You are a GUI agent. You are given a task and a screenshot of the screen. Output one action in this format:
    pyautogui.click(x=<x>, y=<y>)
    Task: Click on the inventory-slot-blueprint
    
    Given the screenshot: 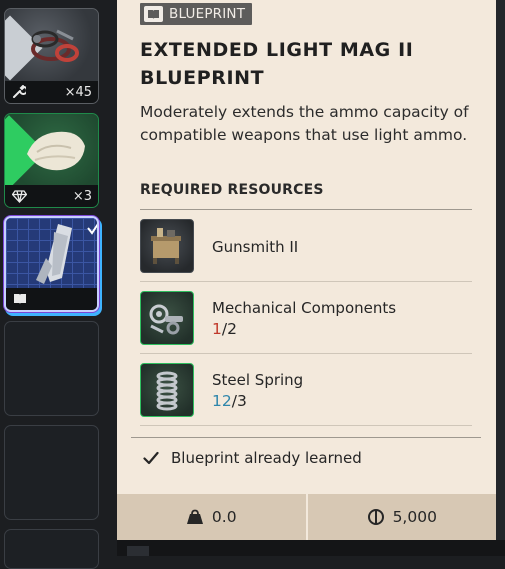 What is the action you would take?
    pyautogui.click(x=51, y=264)
    